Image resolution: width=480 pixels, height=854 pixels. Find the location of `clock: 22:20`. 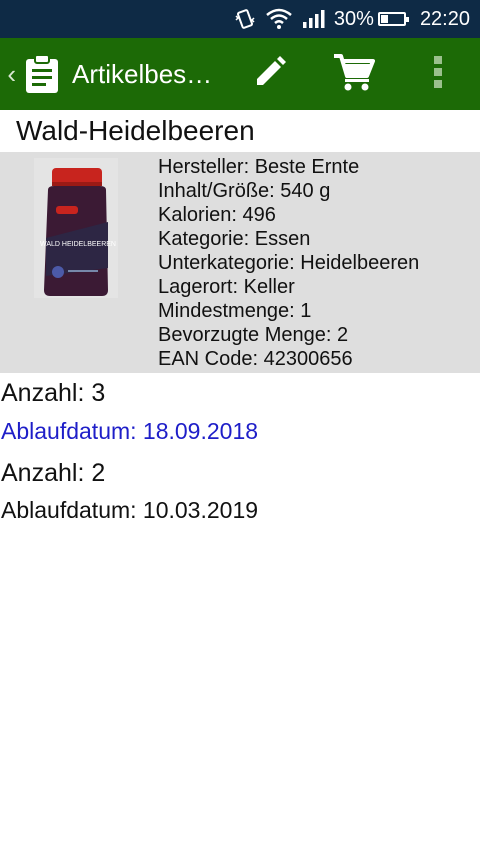

clock: 22:20 is located at coordinates (444, 18).